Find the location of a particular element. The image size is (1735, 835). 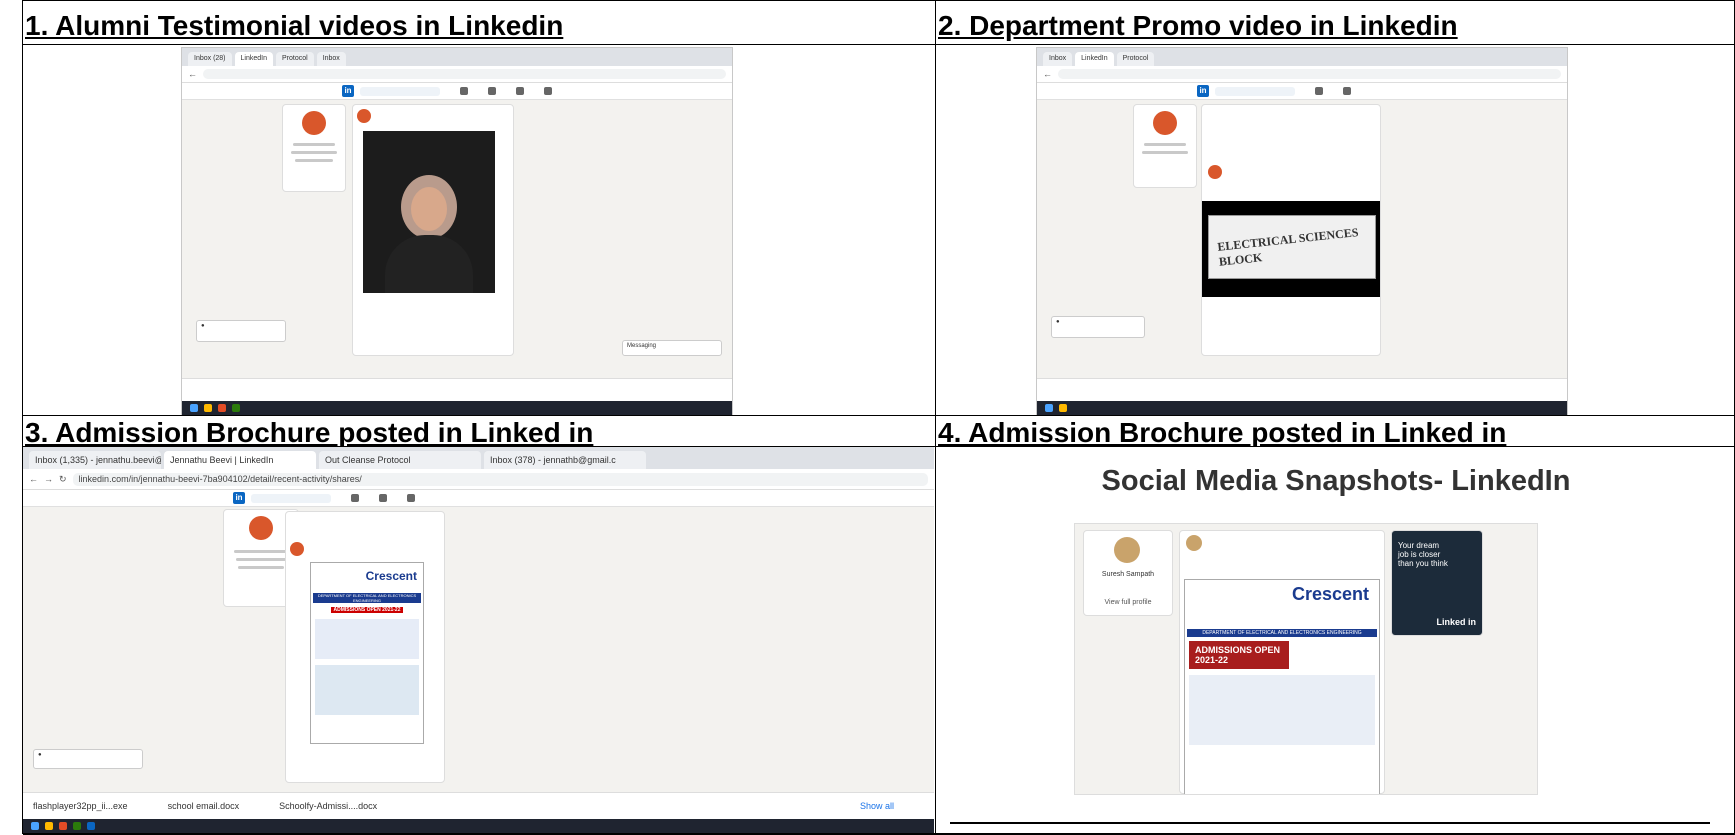

body is located at coordinates (429, 264).